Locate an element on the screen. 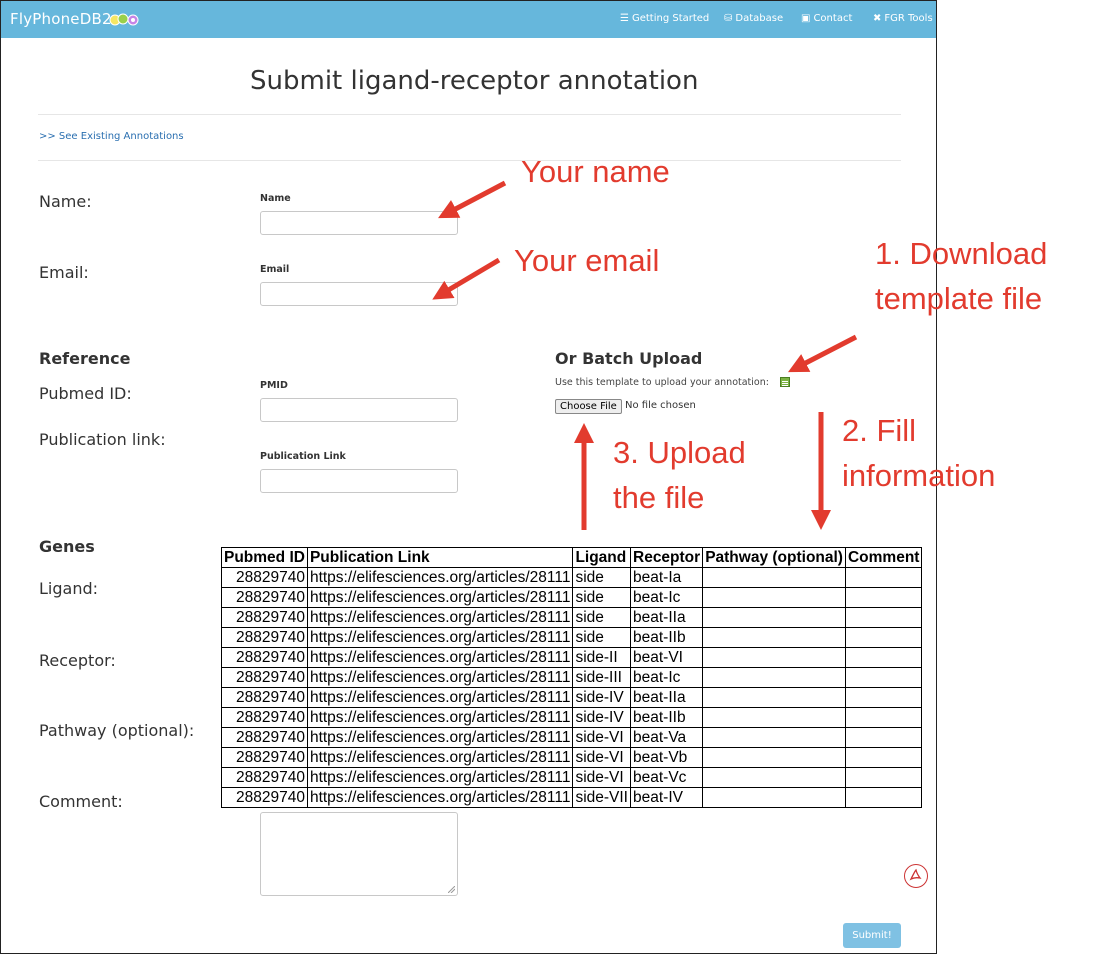 This screenshot has height=956, width=1098. nav-label: Getting Started is located at coordinates (670, 18).